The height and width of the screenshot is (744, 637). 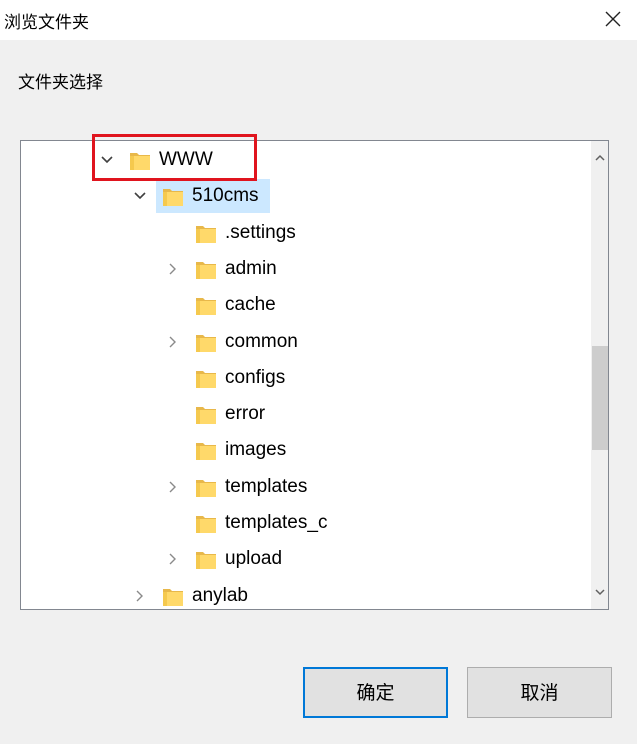 I want to click on tree-item: anylab, so click(x=301, y=594).